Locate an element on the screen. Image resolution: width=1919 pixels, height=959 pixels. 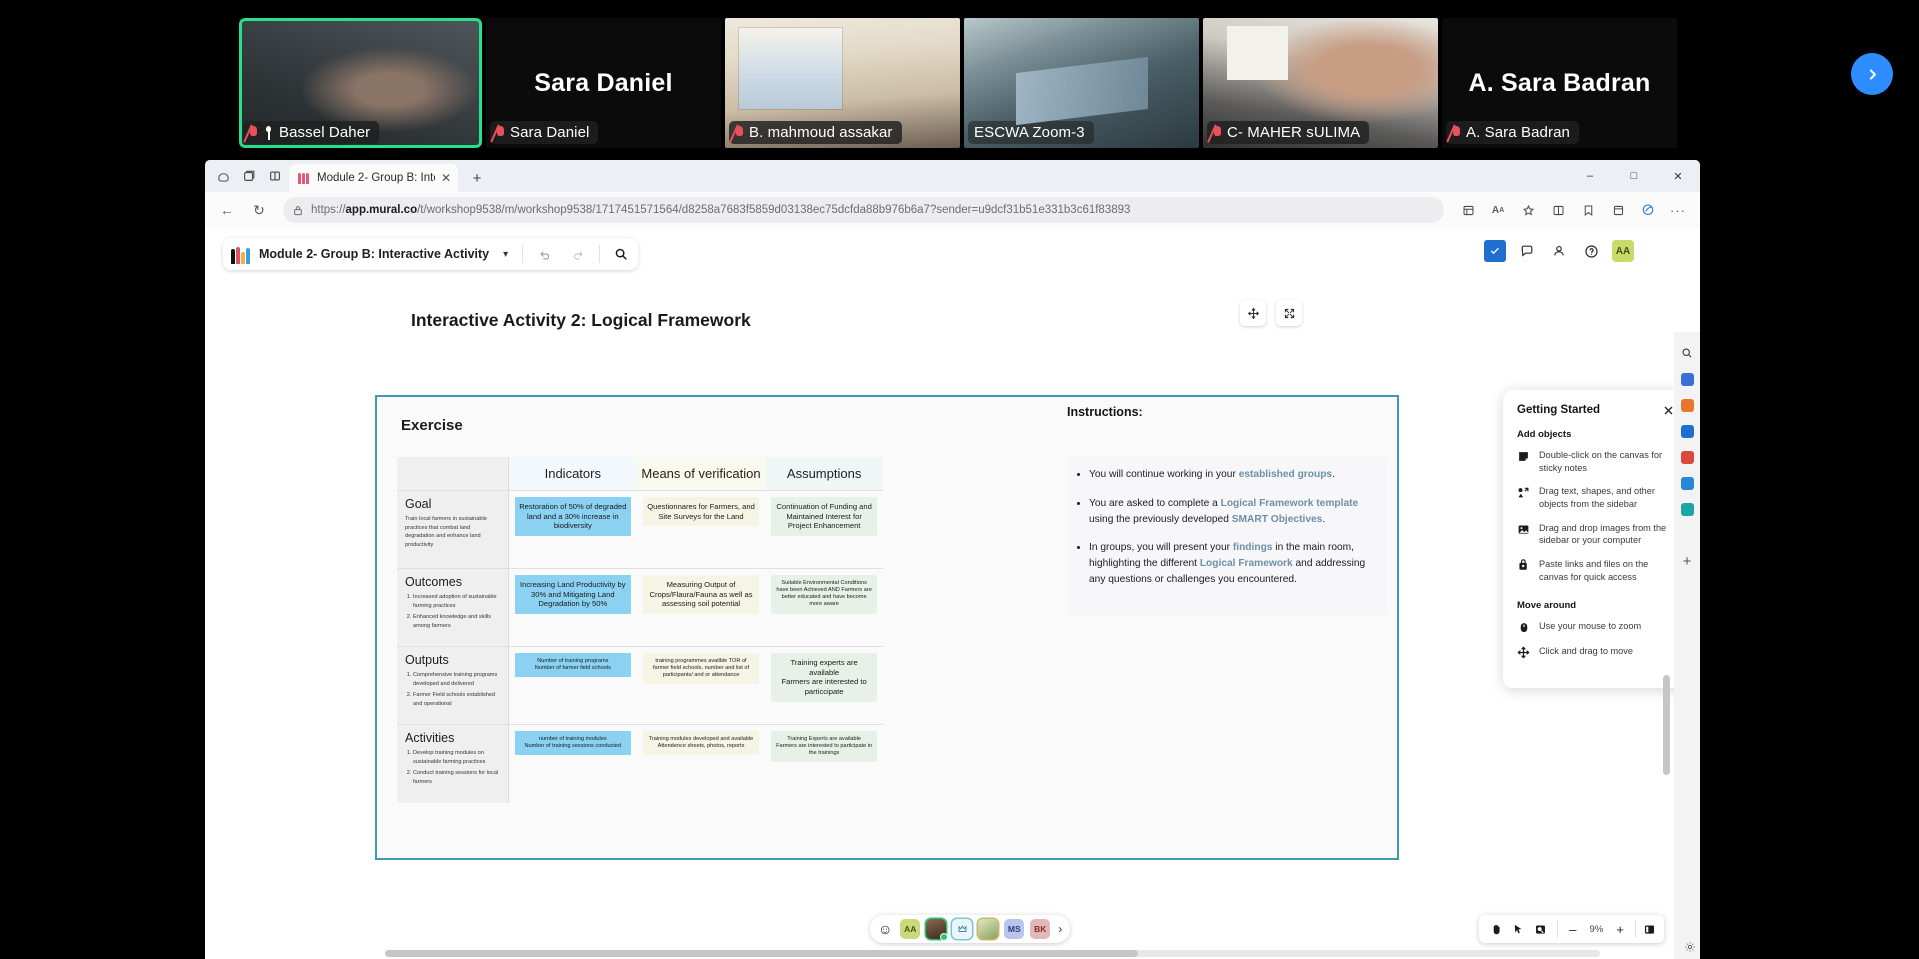
shopping-rail-icon is located at coordinates (1687, 405).